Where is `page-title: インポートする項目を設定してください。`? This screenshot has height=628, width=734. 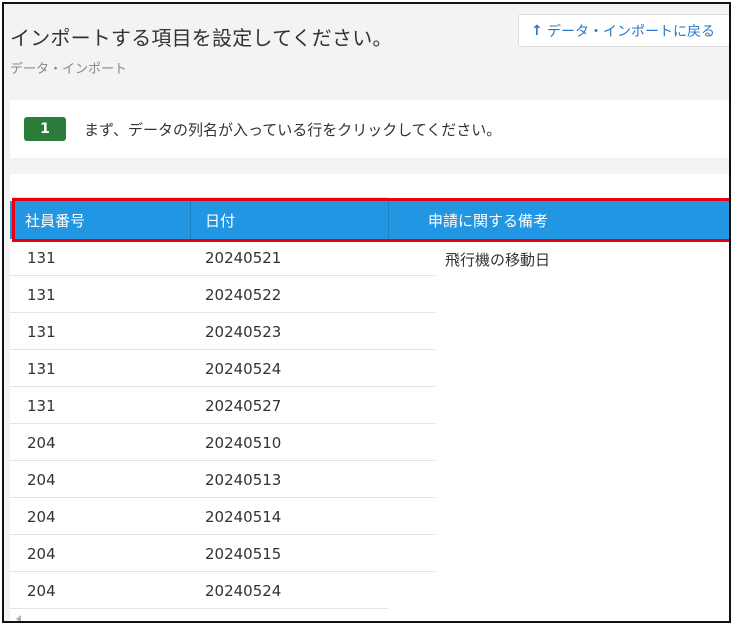 page-title: インポートする項目を設定してください。 is located at coordinates (201, 38).